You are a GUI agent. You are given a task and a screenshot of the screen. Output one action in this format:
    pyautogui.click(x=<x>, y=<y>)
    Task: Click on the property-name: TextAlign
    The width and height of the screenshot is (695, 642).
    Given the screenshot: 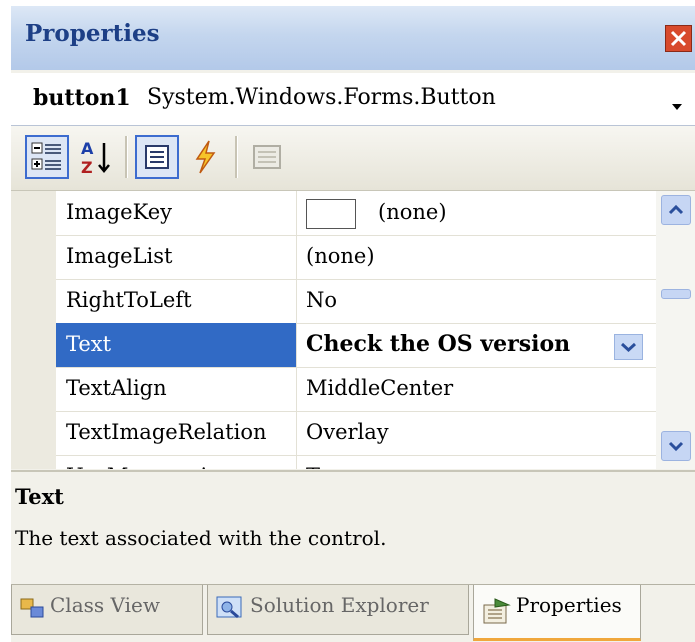 What is the action you would take?
    pyautogui.click(x=176, y=389)
    